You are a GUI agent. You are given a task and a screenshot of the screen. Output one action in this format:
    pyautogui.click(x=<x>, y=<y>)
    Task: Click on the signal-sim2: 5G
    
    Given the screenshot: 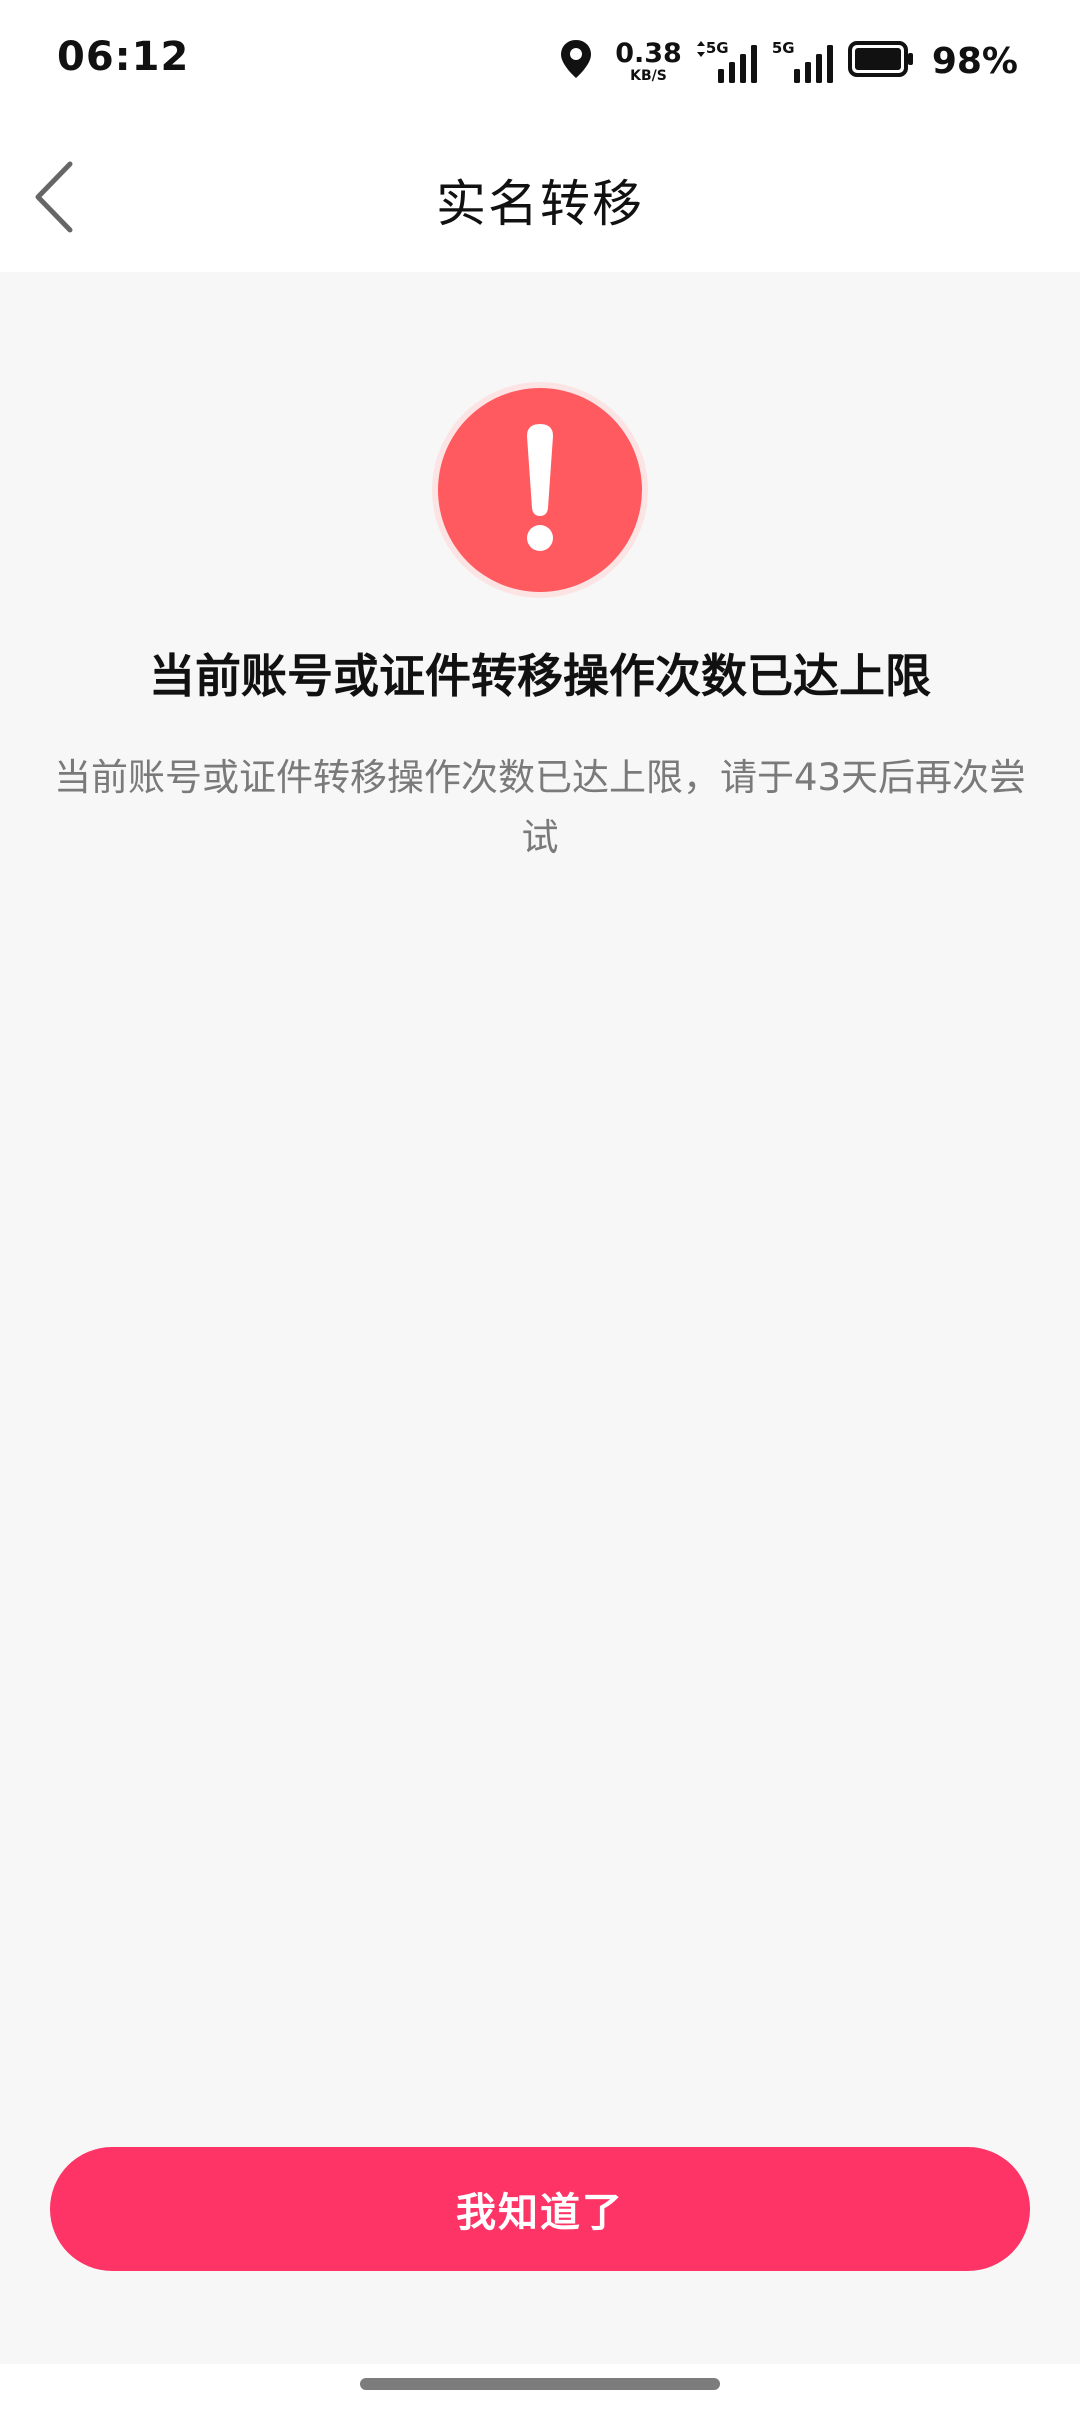 What is the action you would take?
    pyautogui.click(x=803, y=61)
    